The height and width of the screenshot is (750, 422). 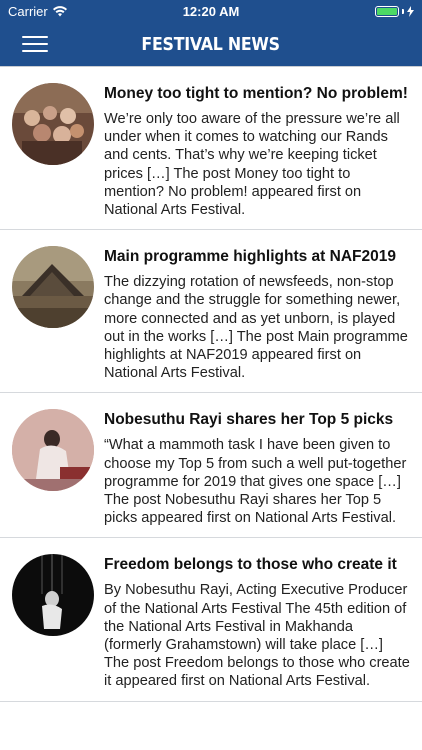 I want to click on article-title: Money too tight to mention? No problem!, so click(x=256, y=93).